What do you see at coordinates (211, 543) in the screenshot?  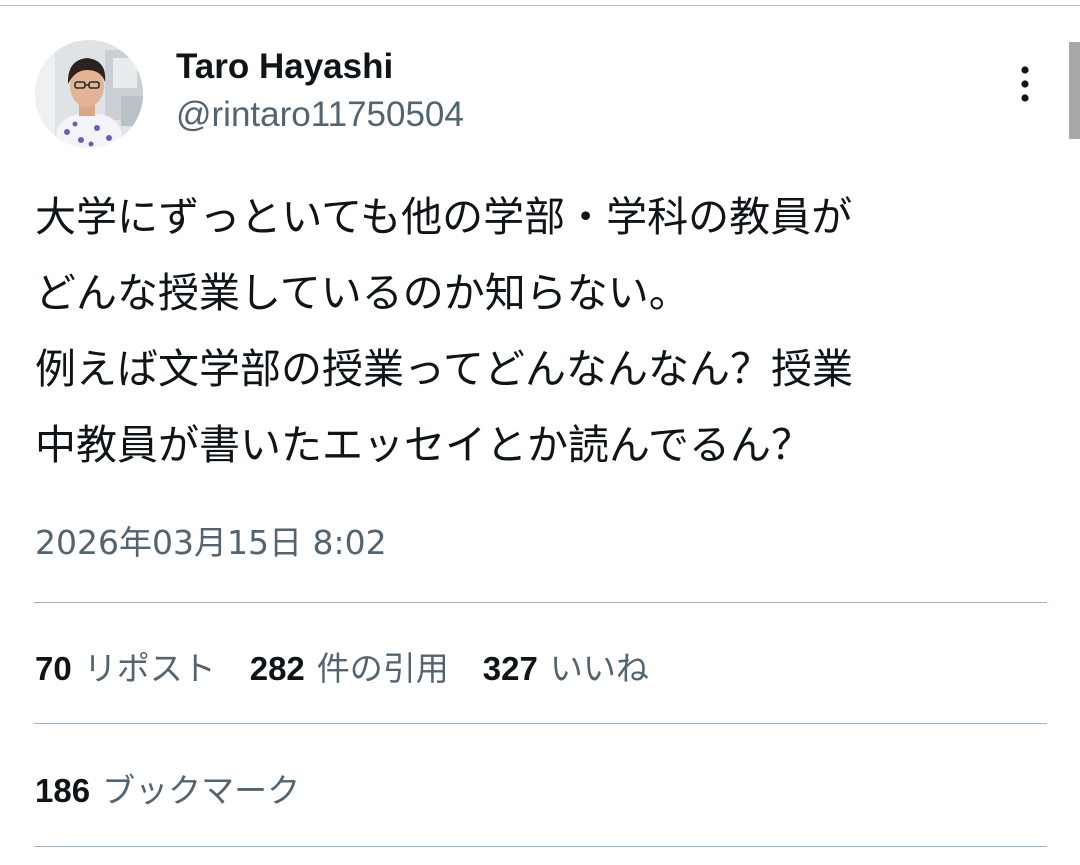 I see `tweet-timestamp: 2026年03月15日 8:02` at bounding box center [211, 543].